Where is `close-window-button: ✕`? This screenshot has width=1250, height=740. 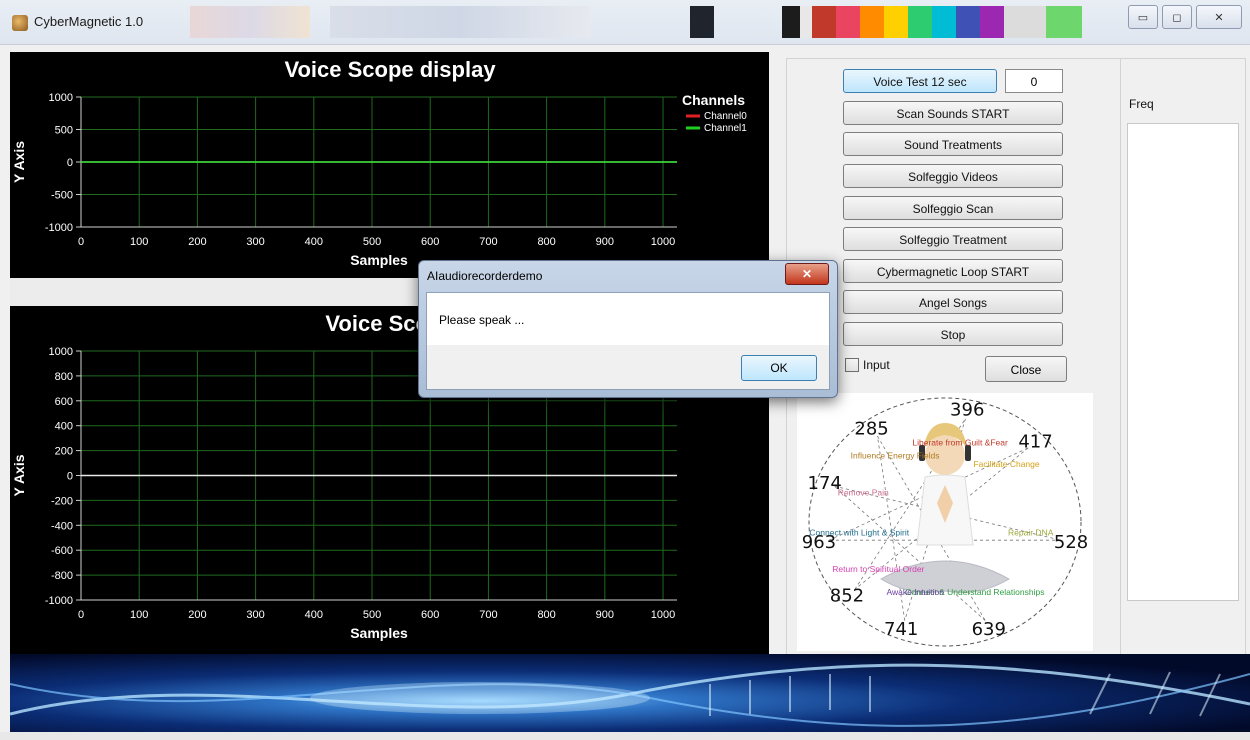
close-window-button: ✕ is located at coordinates (1219, 17).